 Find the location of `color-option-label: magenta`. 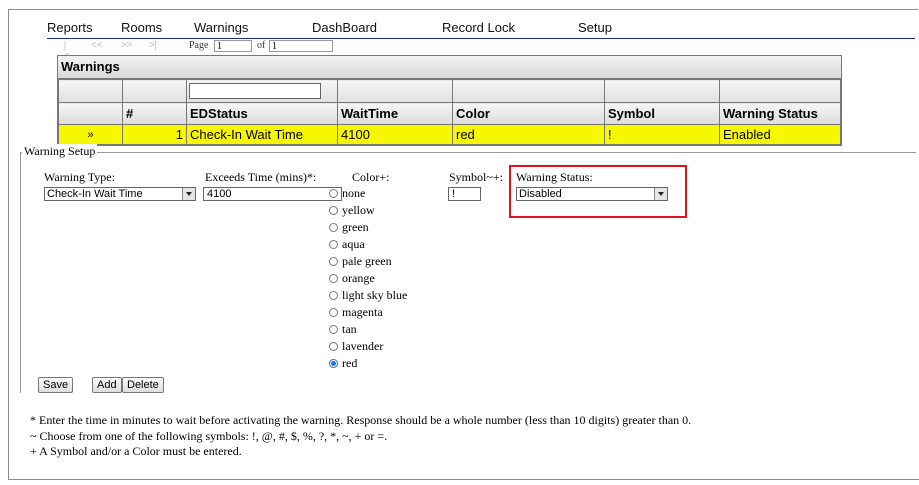

color-option-label: magenta is located at coordinates (362, 312).